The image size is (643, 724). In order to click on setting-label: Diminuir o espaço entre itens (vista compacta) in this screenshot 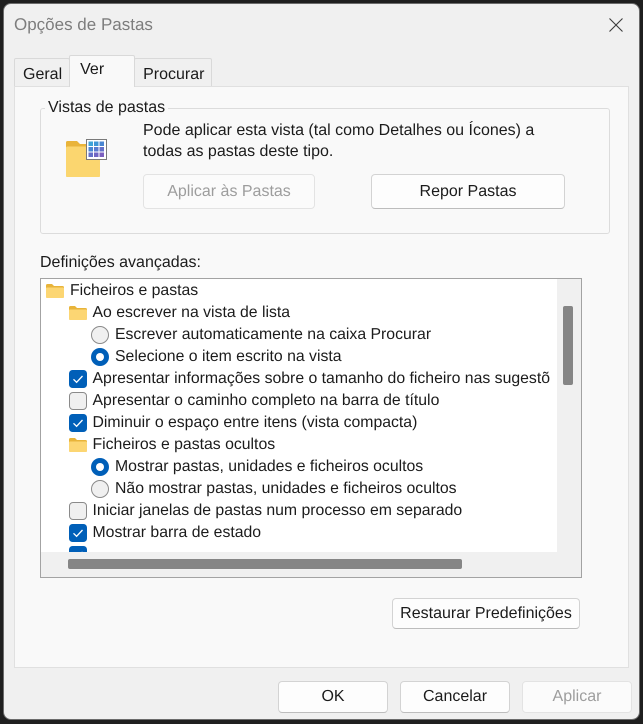, I will do `click(255, 423)`.